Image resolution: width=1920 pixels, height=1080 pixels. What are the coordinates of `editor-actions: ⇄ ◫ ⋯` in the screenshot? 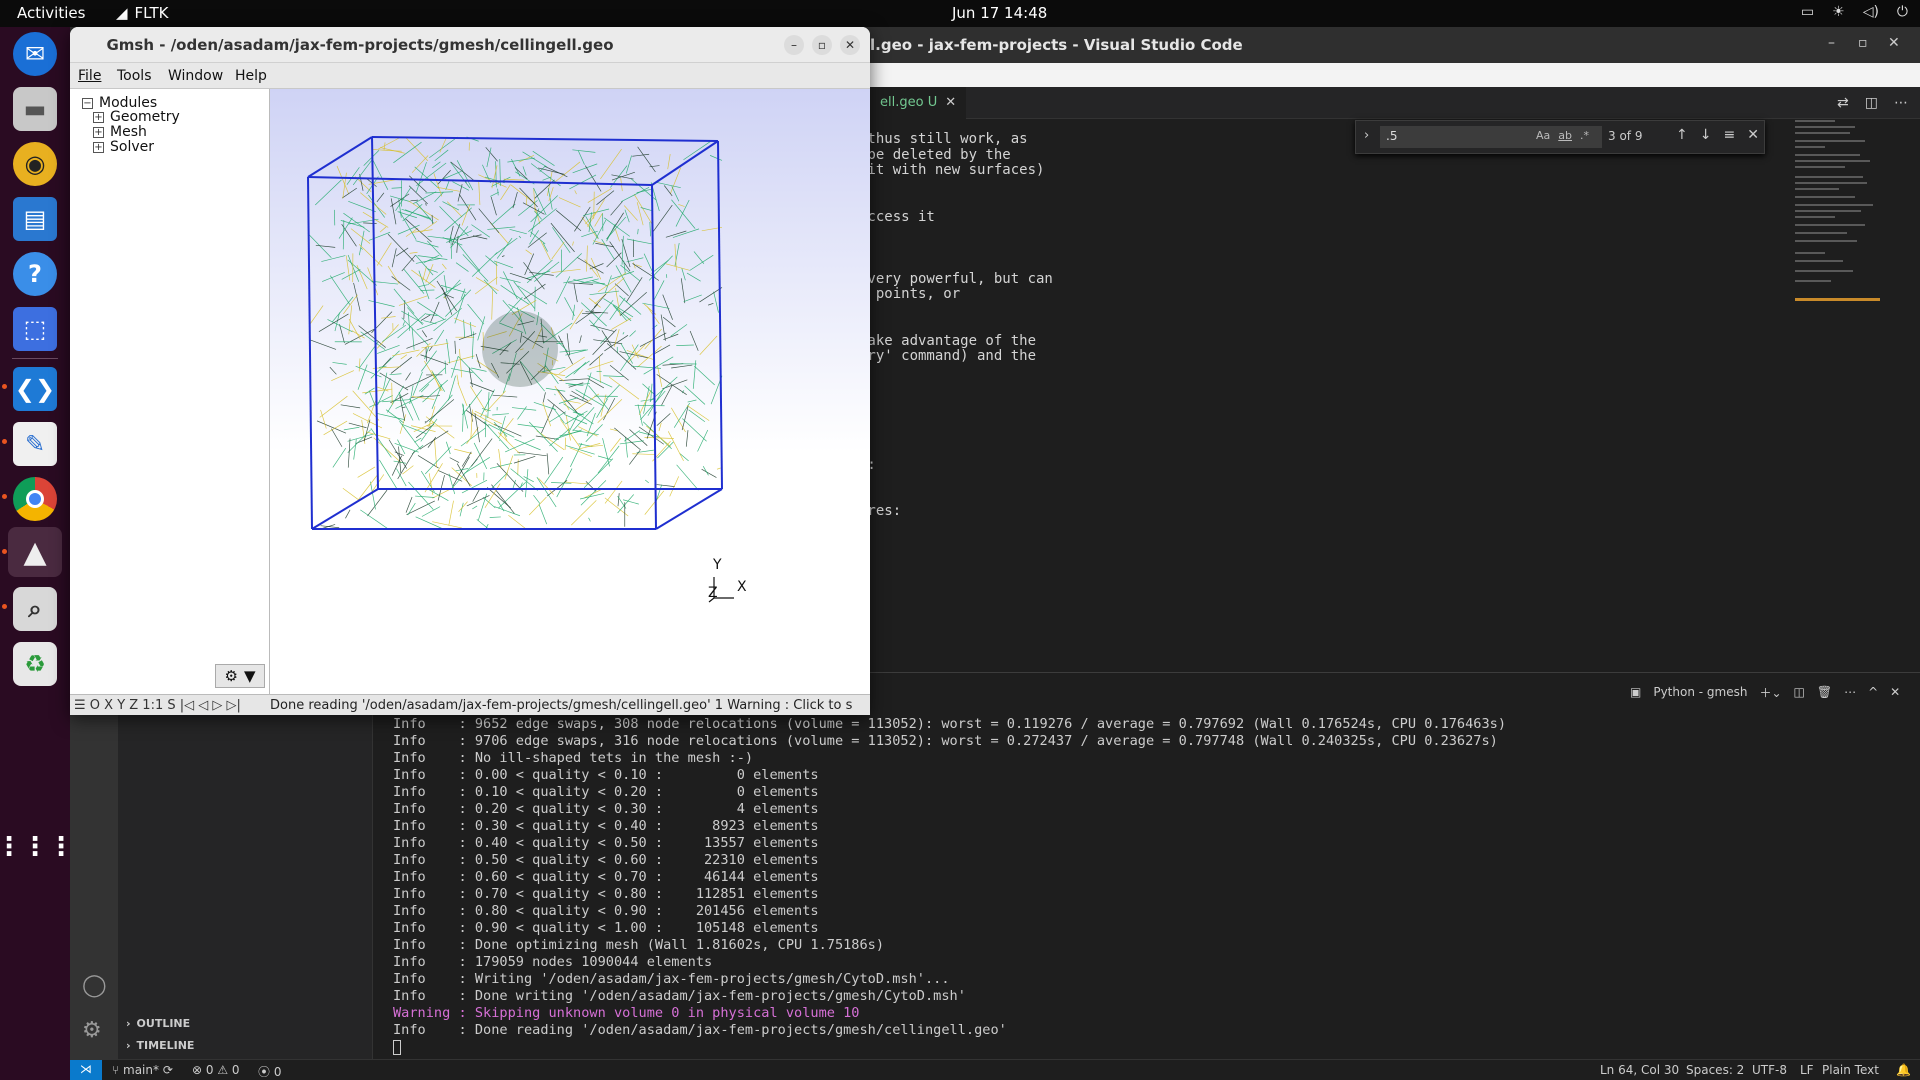 It's located at (1872, 103).